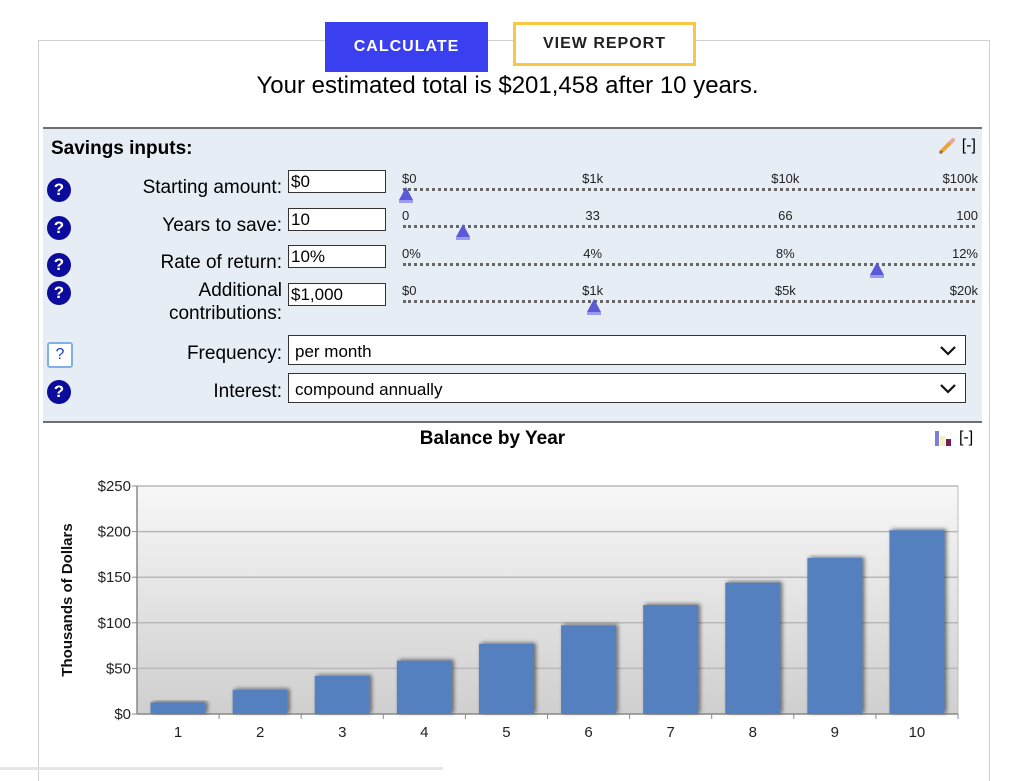 The image size is (1015, 781). What do you see at coordinates (785, 253) in the screenshot?
I see `slider-tick-label: 8%` at bounding box center [785, 253].